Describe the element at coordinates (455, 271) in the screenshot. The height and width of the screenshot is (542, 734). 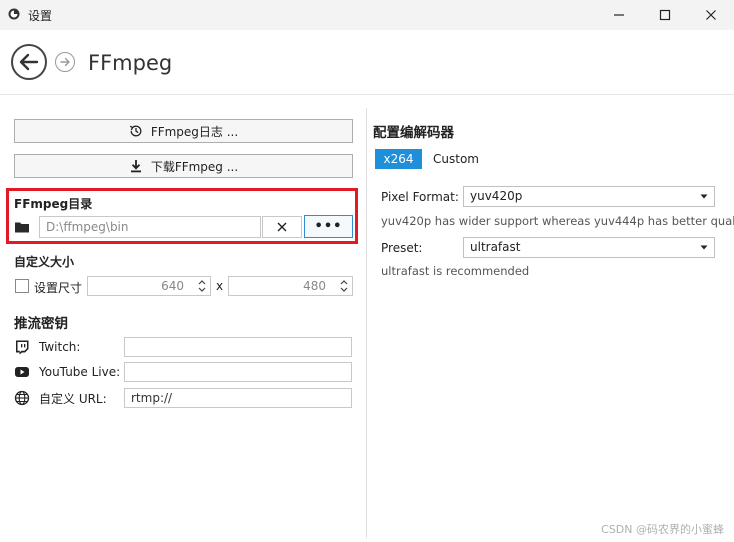
I see `preset-hint: ultrafast is recommended` at that location.